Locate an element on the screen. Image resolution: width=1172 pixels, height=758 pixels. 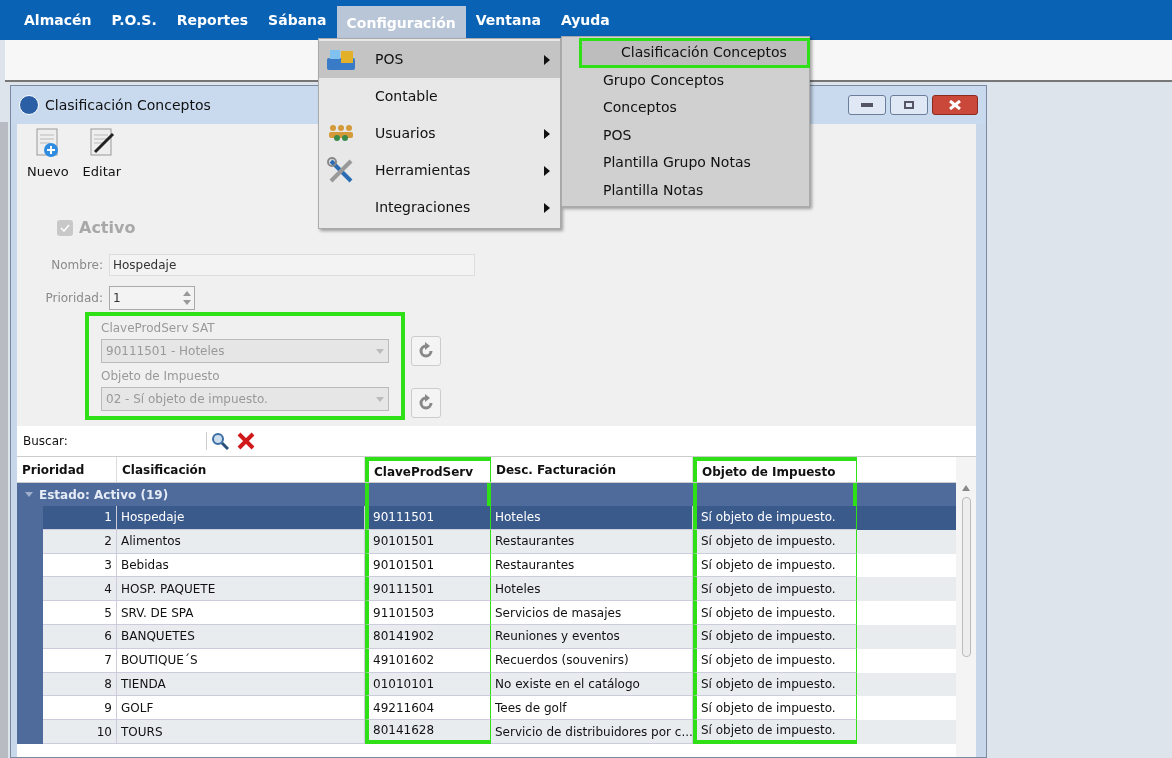
collapse-arrow-icon is located at coordinates (29, 494).